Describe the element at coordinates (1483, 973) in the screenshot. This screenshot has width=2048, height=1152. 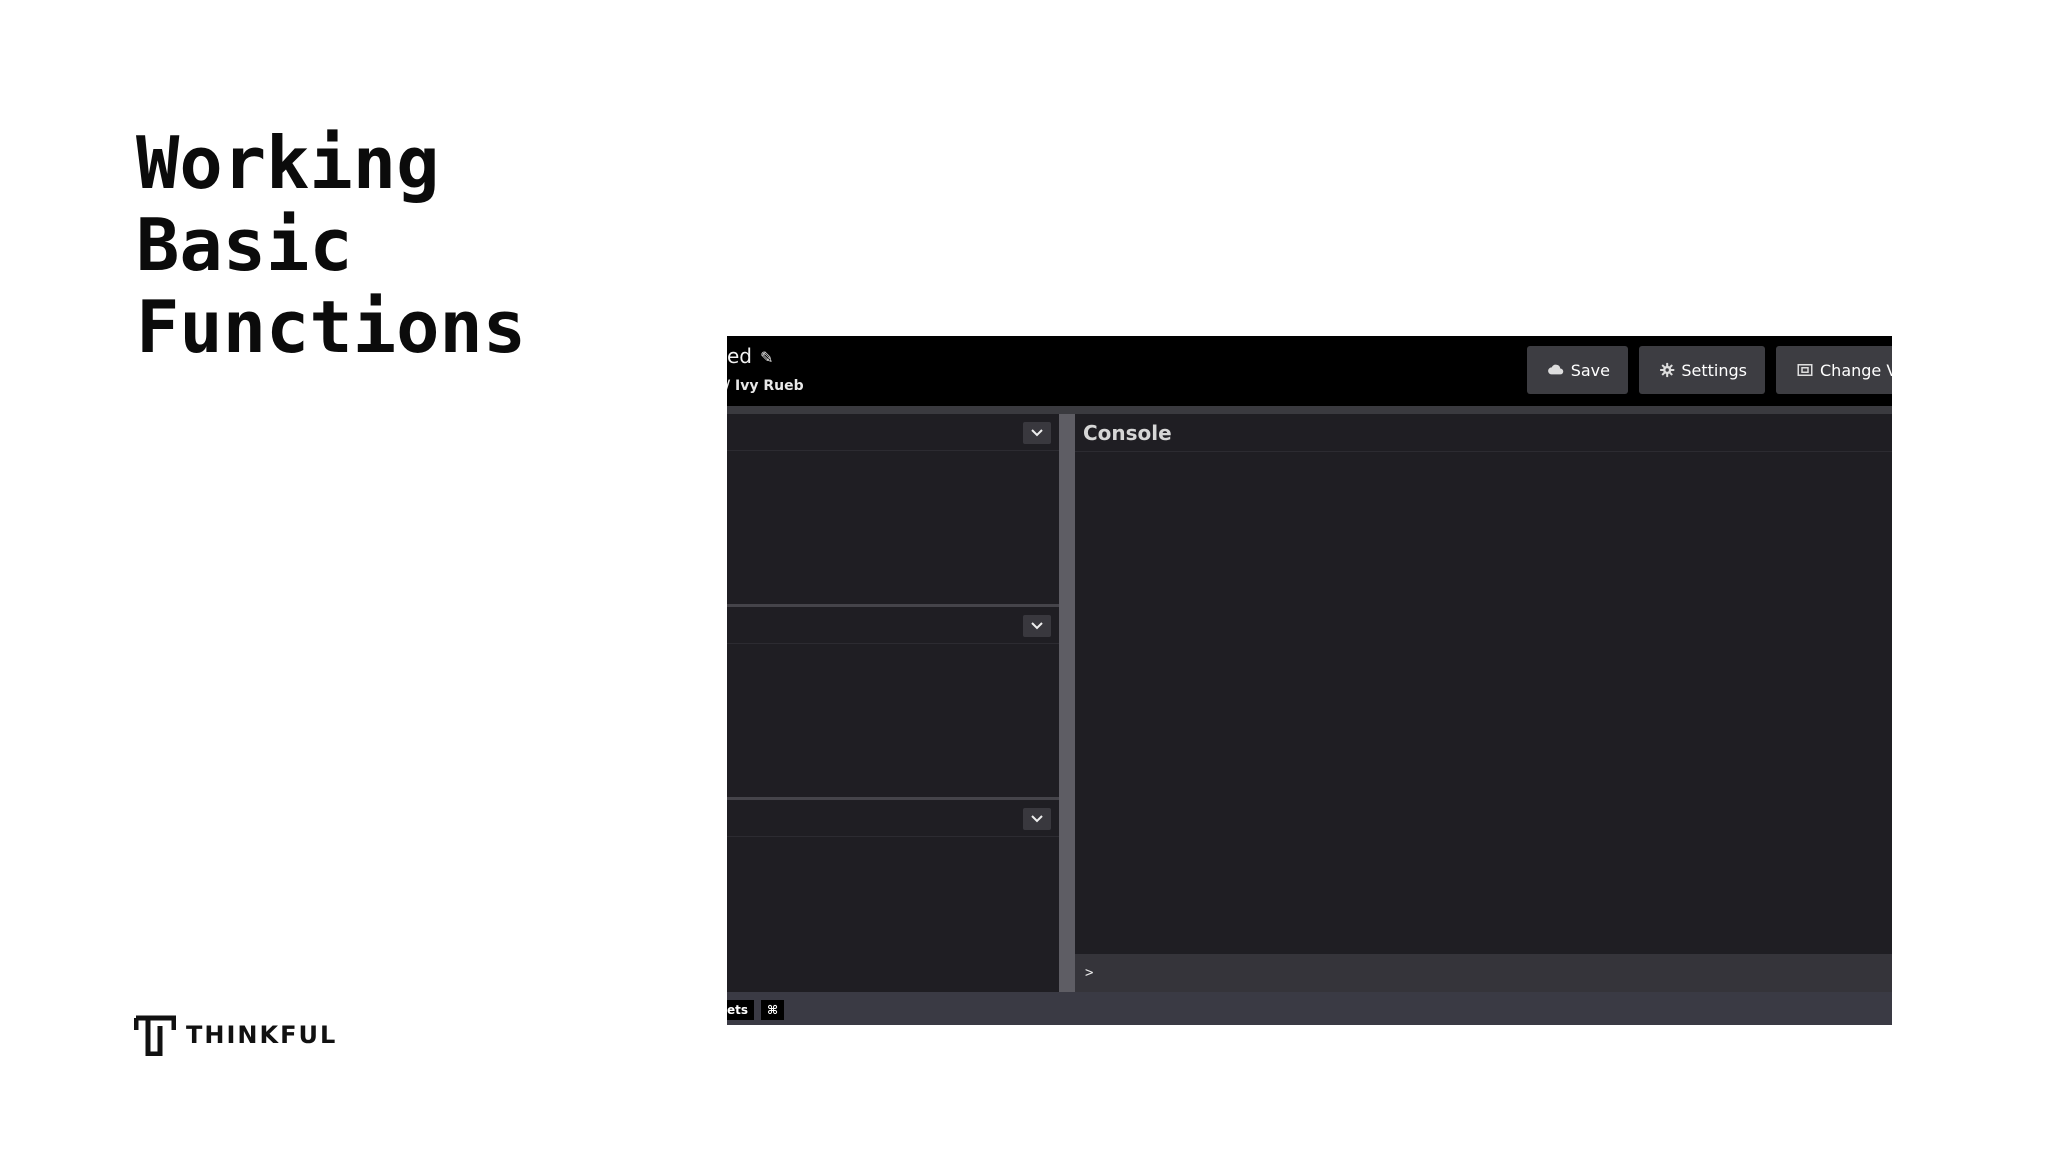
I see `console-input: >` at that location.